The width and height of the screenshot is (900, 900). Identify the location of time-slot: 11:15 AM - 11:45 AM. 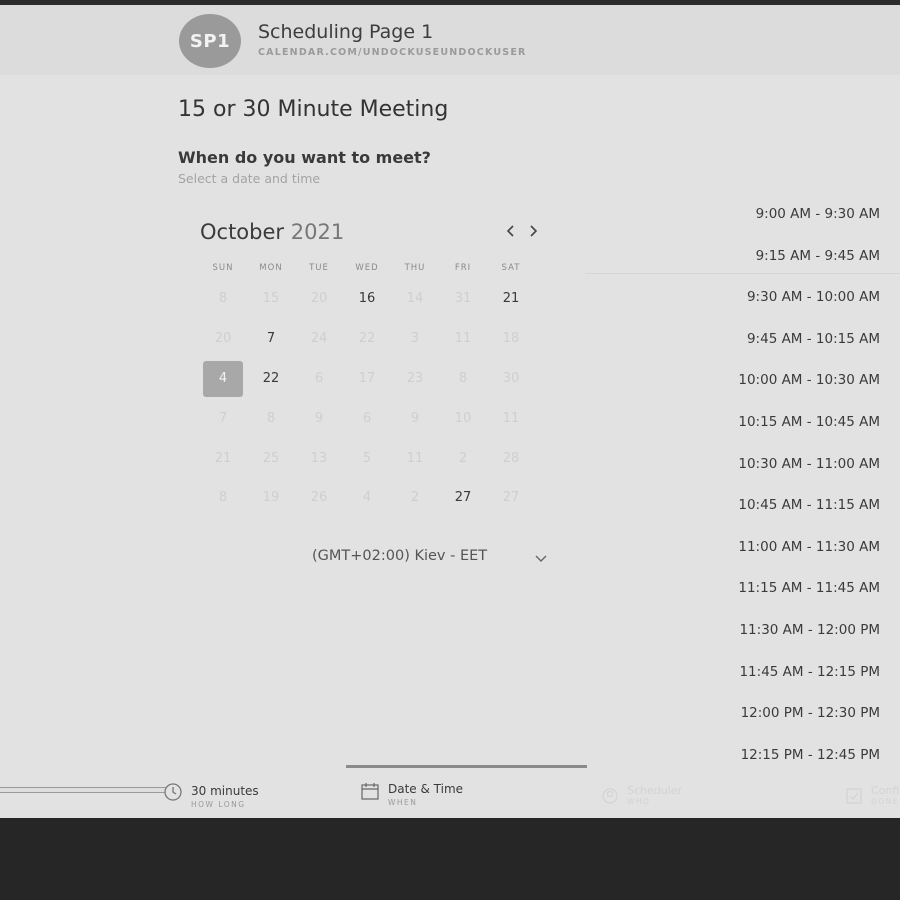
(795, 588).